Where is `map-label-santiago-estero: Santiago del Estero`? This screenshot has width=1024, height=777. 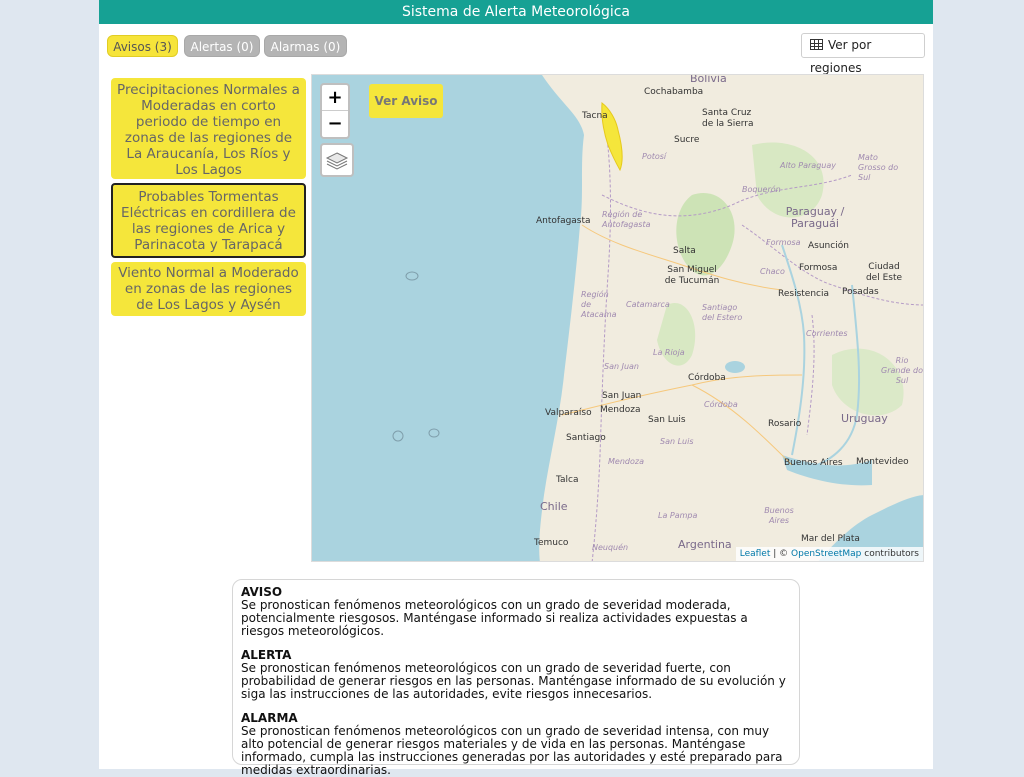
map-label-santiago-estero: Santiago del Estero is located at coordinates (722, 312).